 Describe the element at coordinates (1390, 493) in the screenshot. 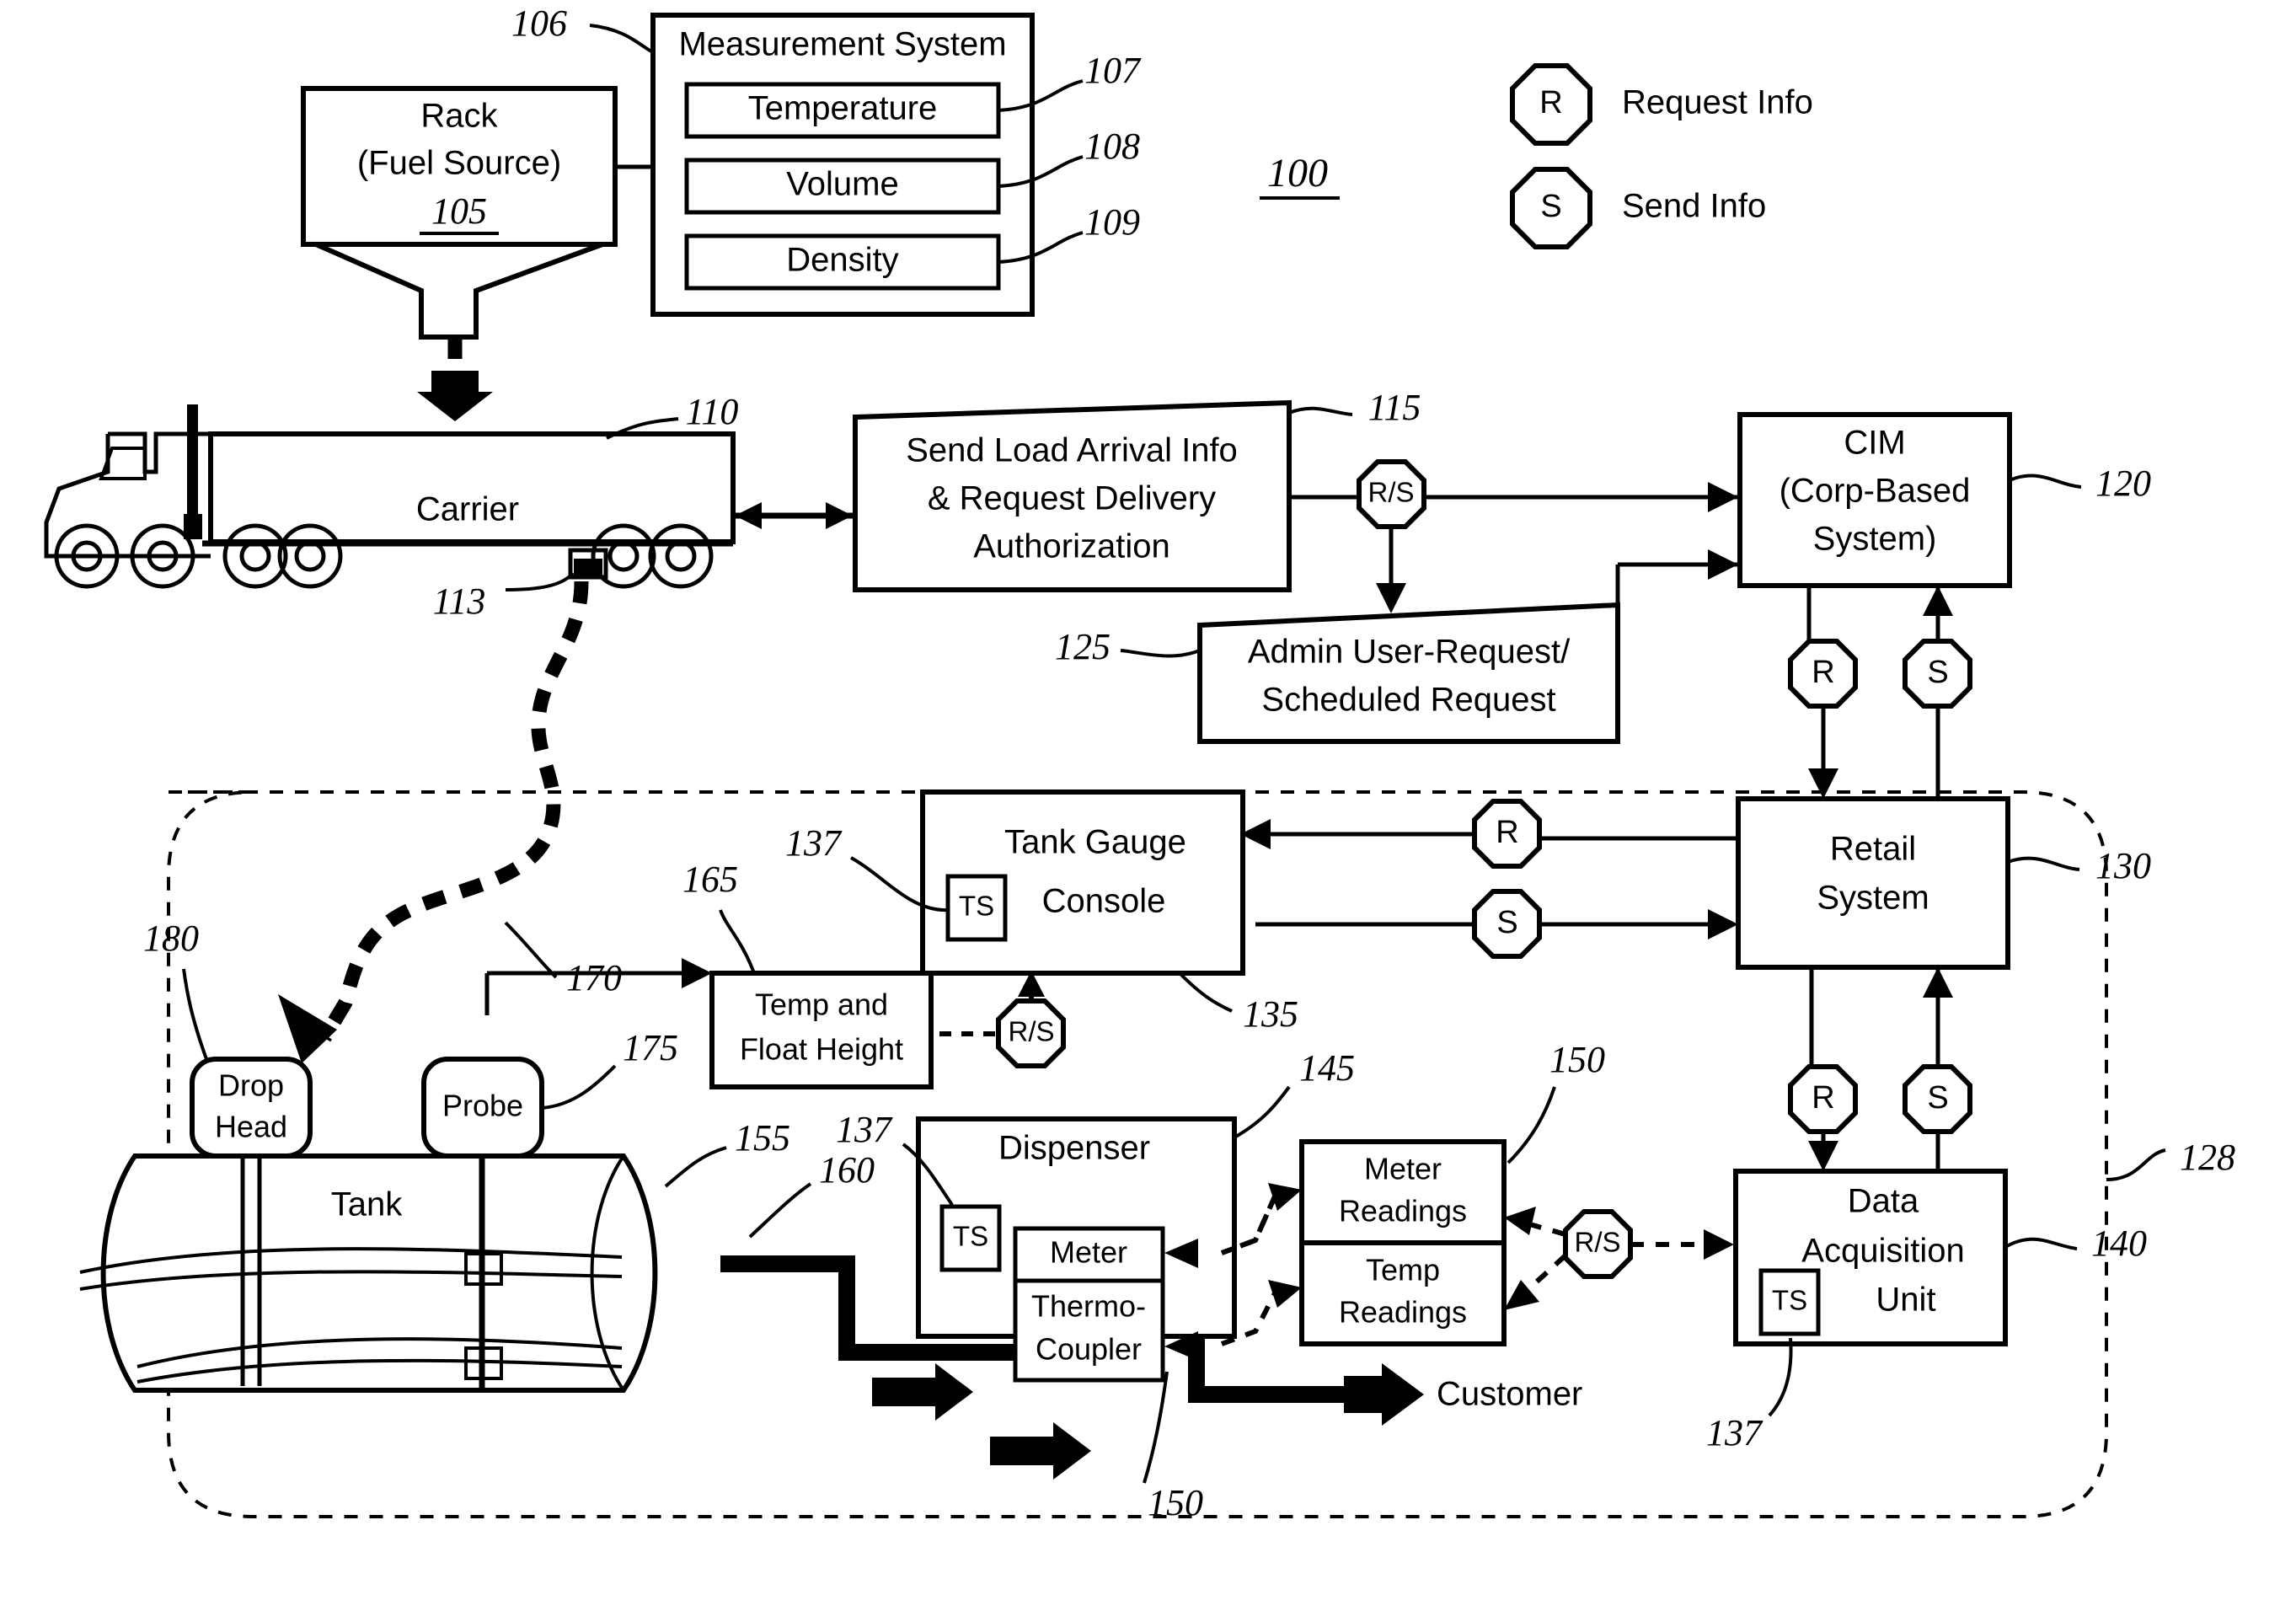

I see `rs-cim-symbol: R/S` at that location.